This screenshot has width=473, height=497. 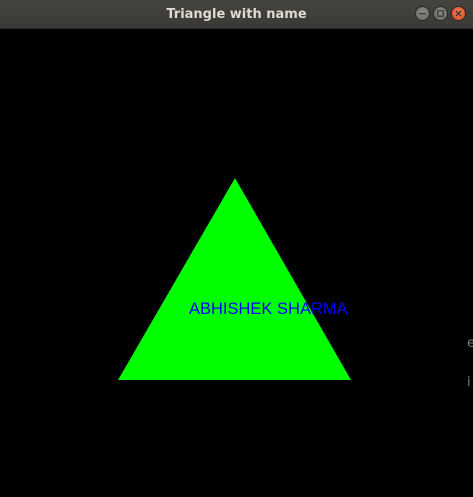 I want to click on minimize-button, so click(x=422, y=13).